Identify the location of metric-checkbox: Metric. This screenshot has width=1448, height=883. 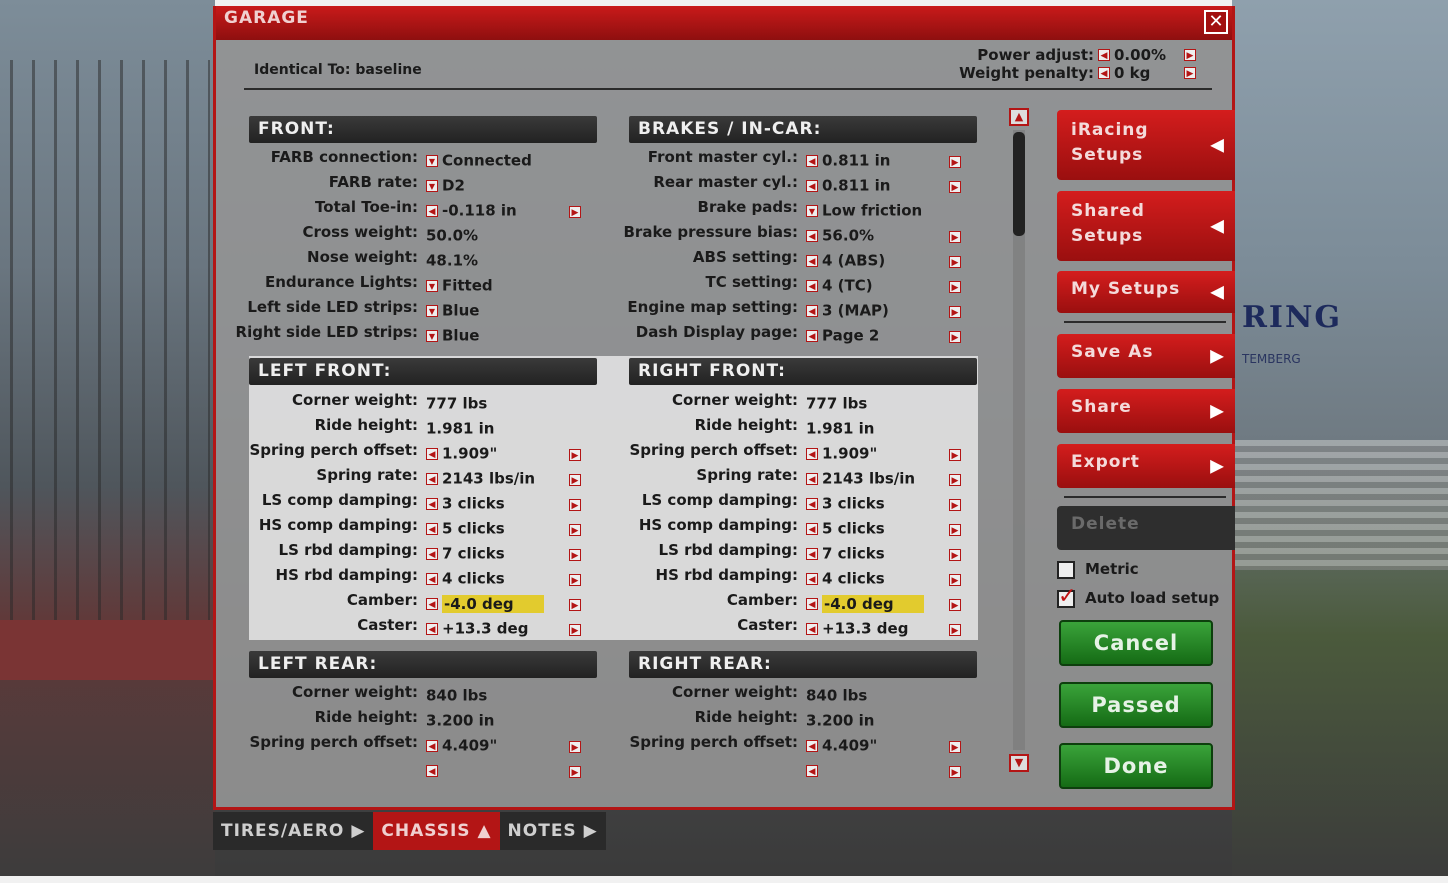
(1098, 569).